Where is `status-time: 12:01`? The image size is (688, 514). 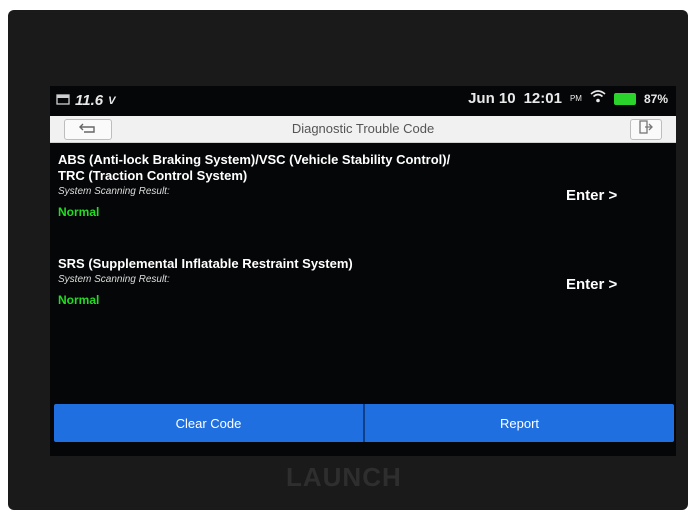 status-time: 12:01 is located at coordinates (542, 98).